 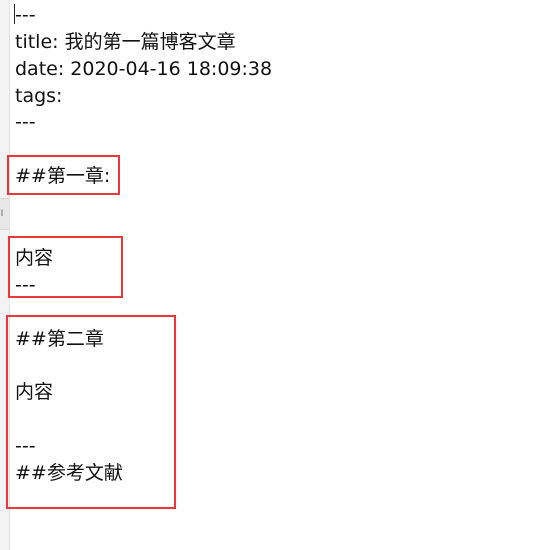 What do you see at coordinates (25, 122) in the screenshot?
I see `front-matter-end: ---` at bounding box center [25, 122].